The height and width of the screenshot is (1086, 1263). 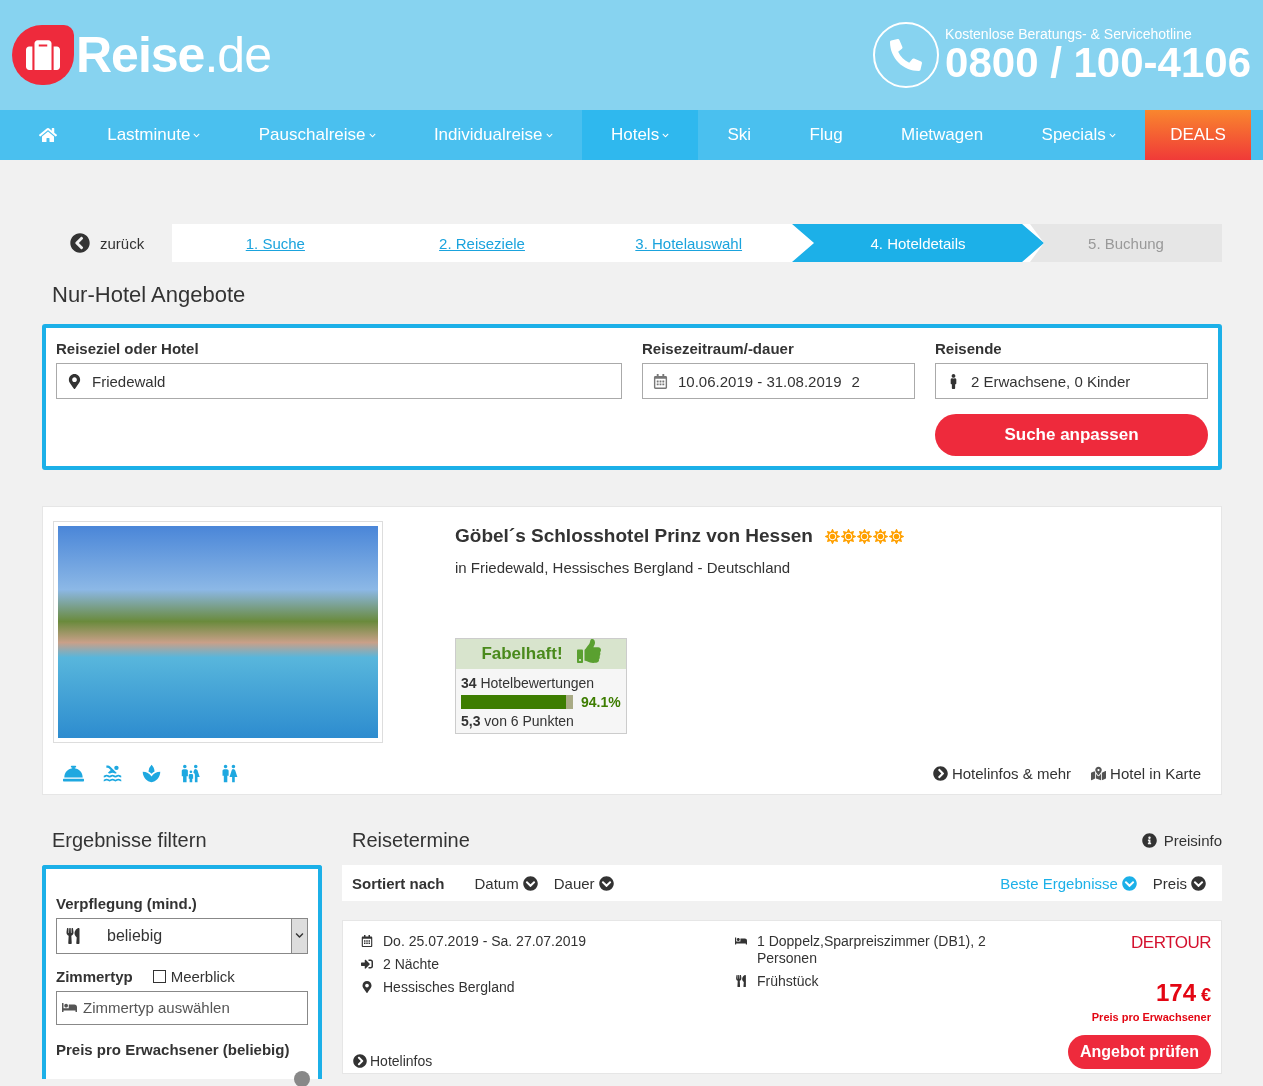 What do you see at coordinates (107, 243) in the screenshot?
I see `back-link: zurück` at bounding box center [107, 243].